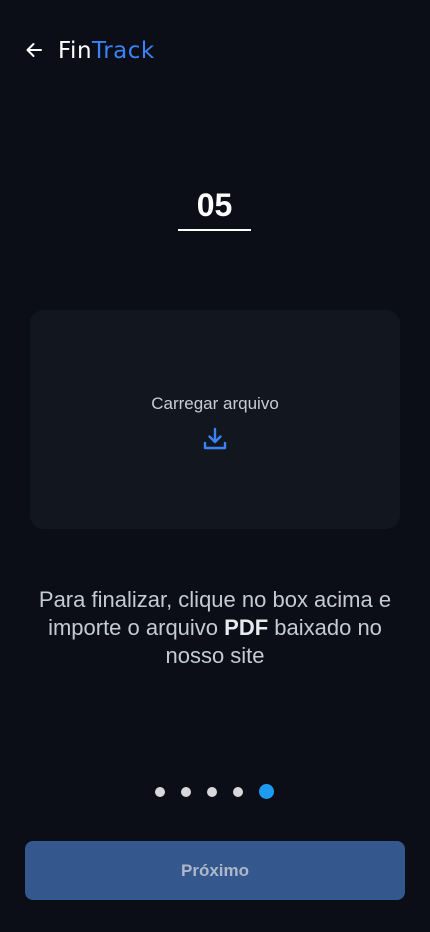 The image size is (430, 932). Describe the element at coordinates (246, 627) in the screenshot. I see `instructions-bold: PDF` at that location.